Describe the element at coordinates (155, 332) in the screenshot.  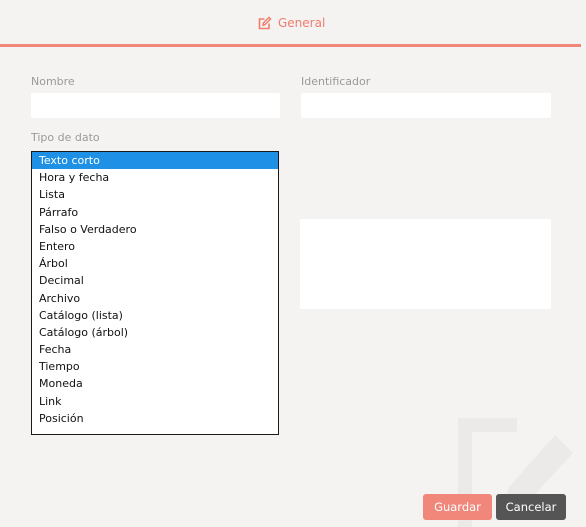
I see `datatype-option: Catálogo (árbol)` at that location.